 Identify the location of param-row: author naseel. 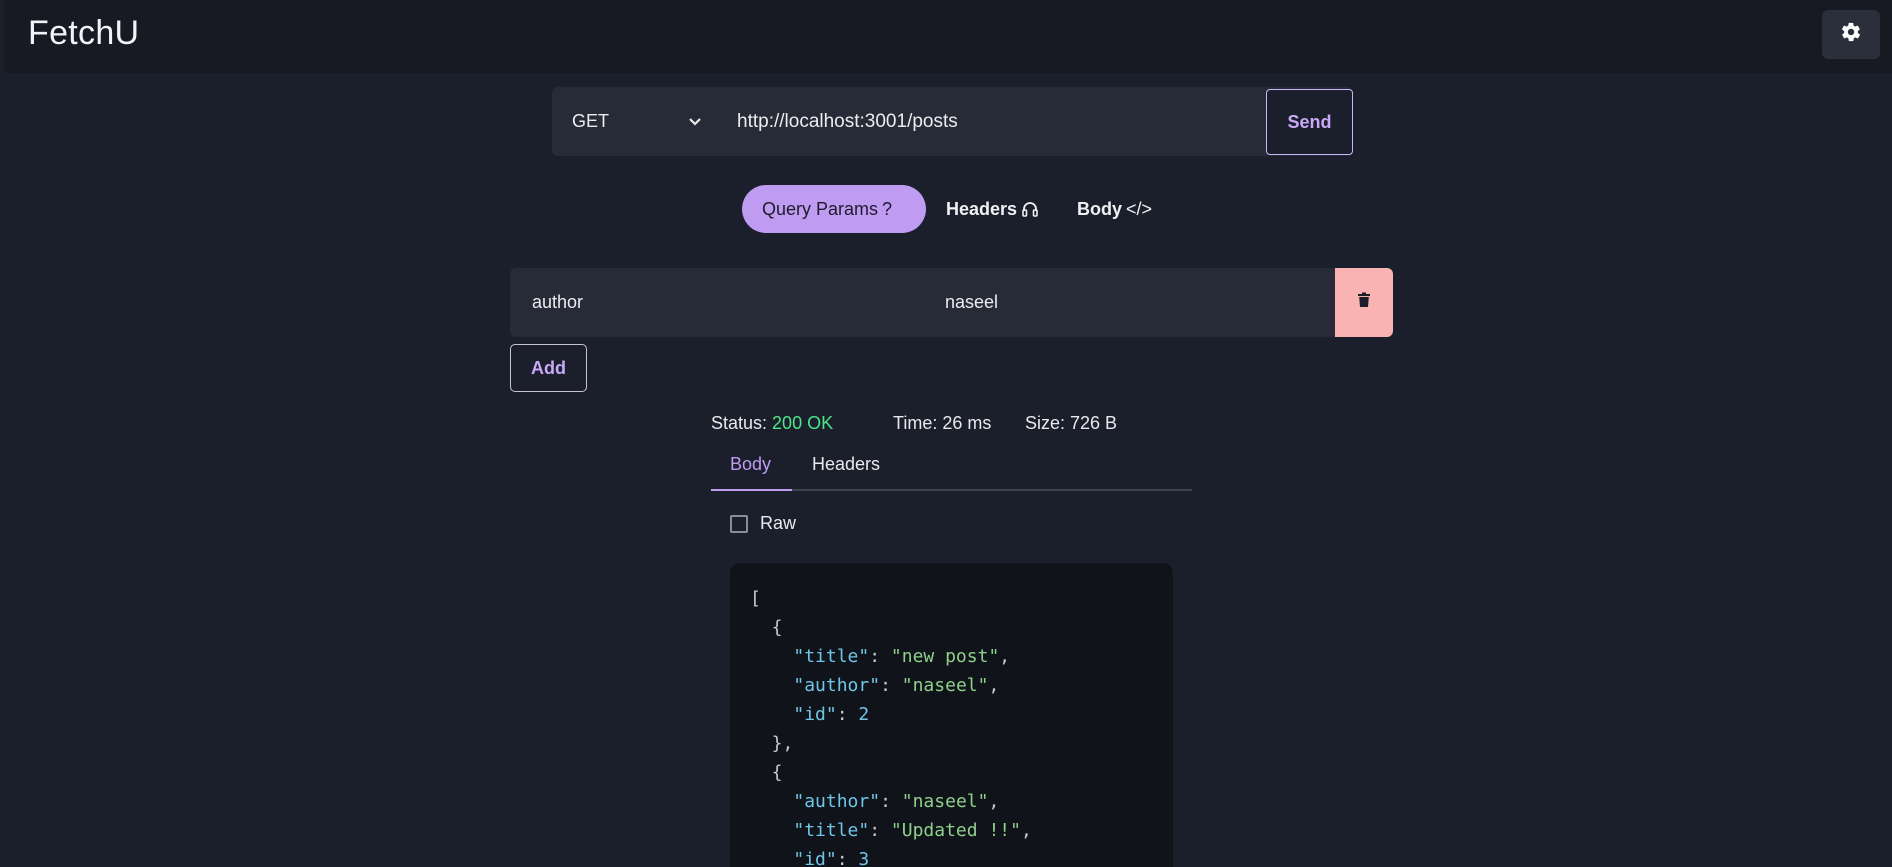
(951, 302).